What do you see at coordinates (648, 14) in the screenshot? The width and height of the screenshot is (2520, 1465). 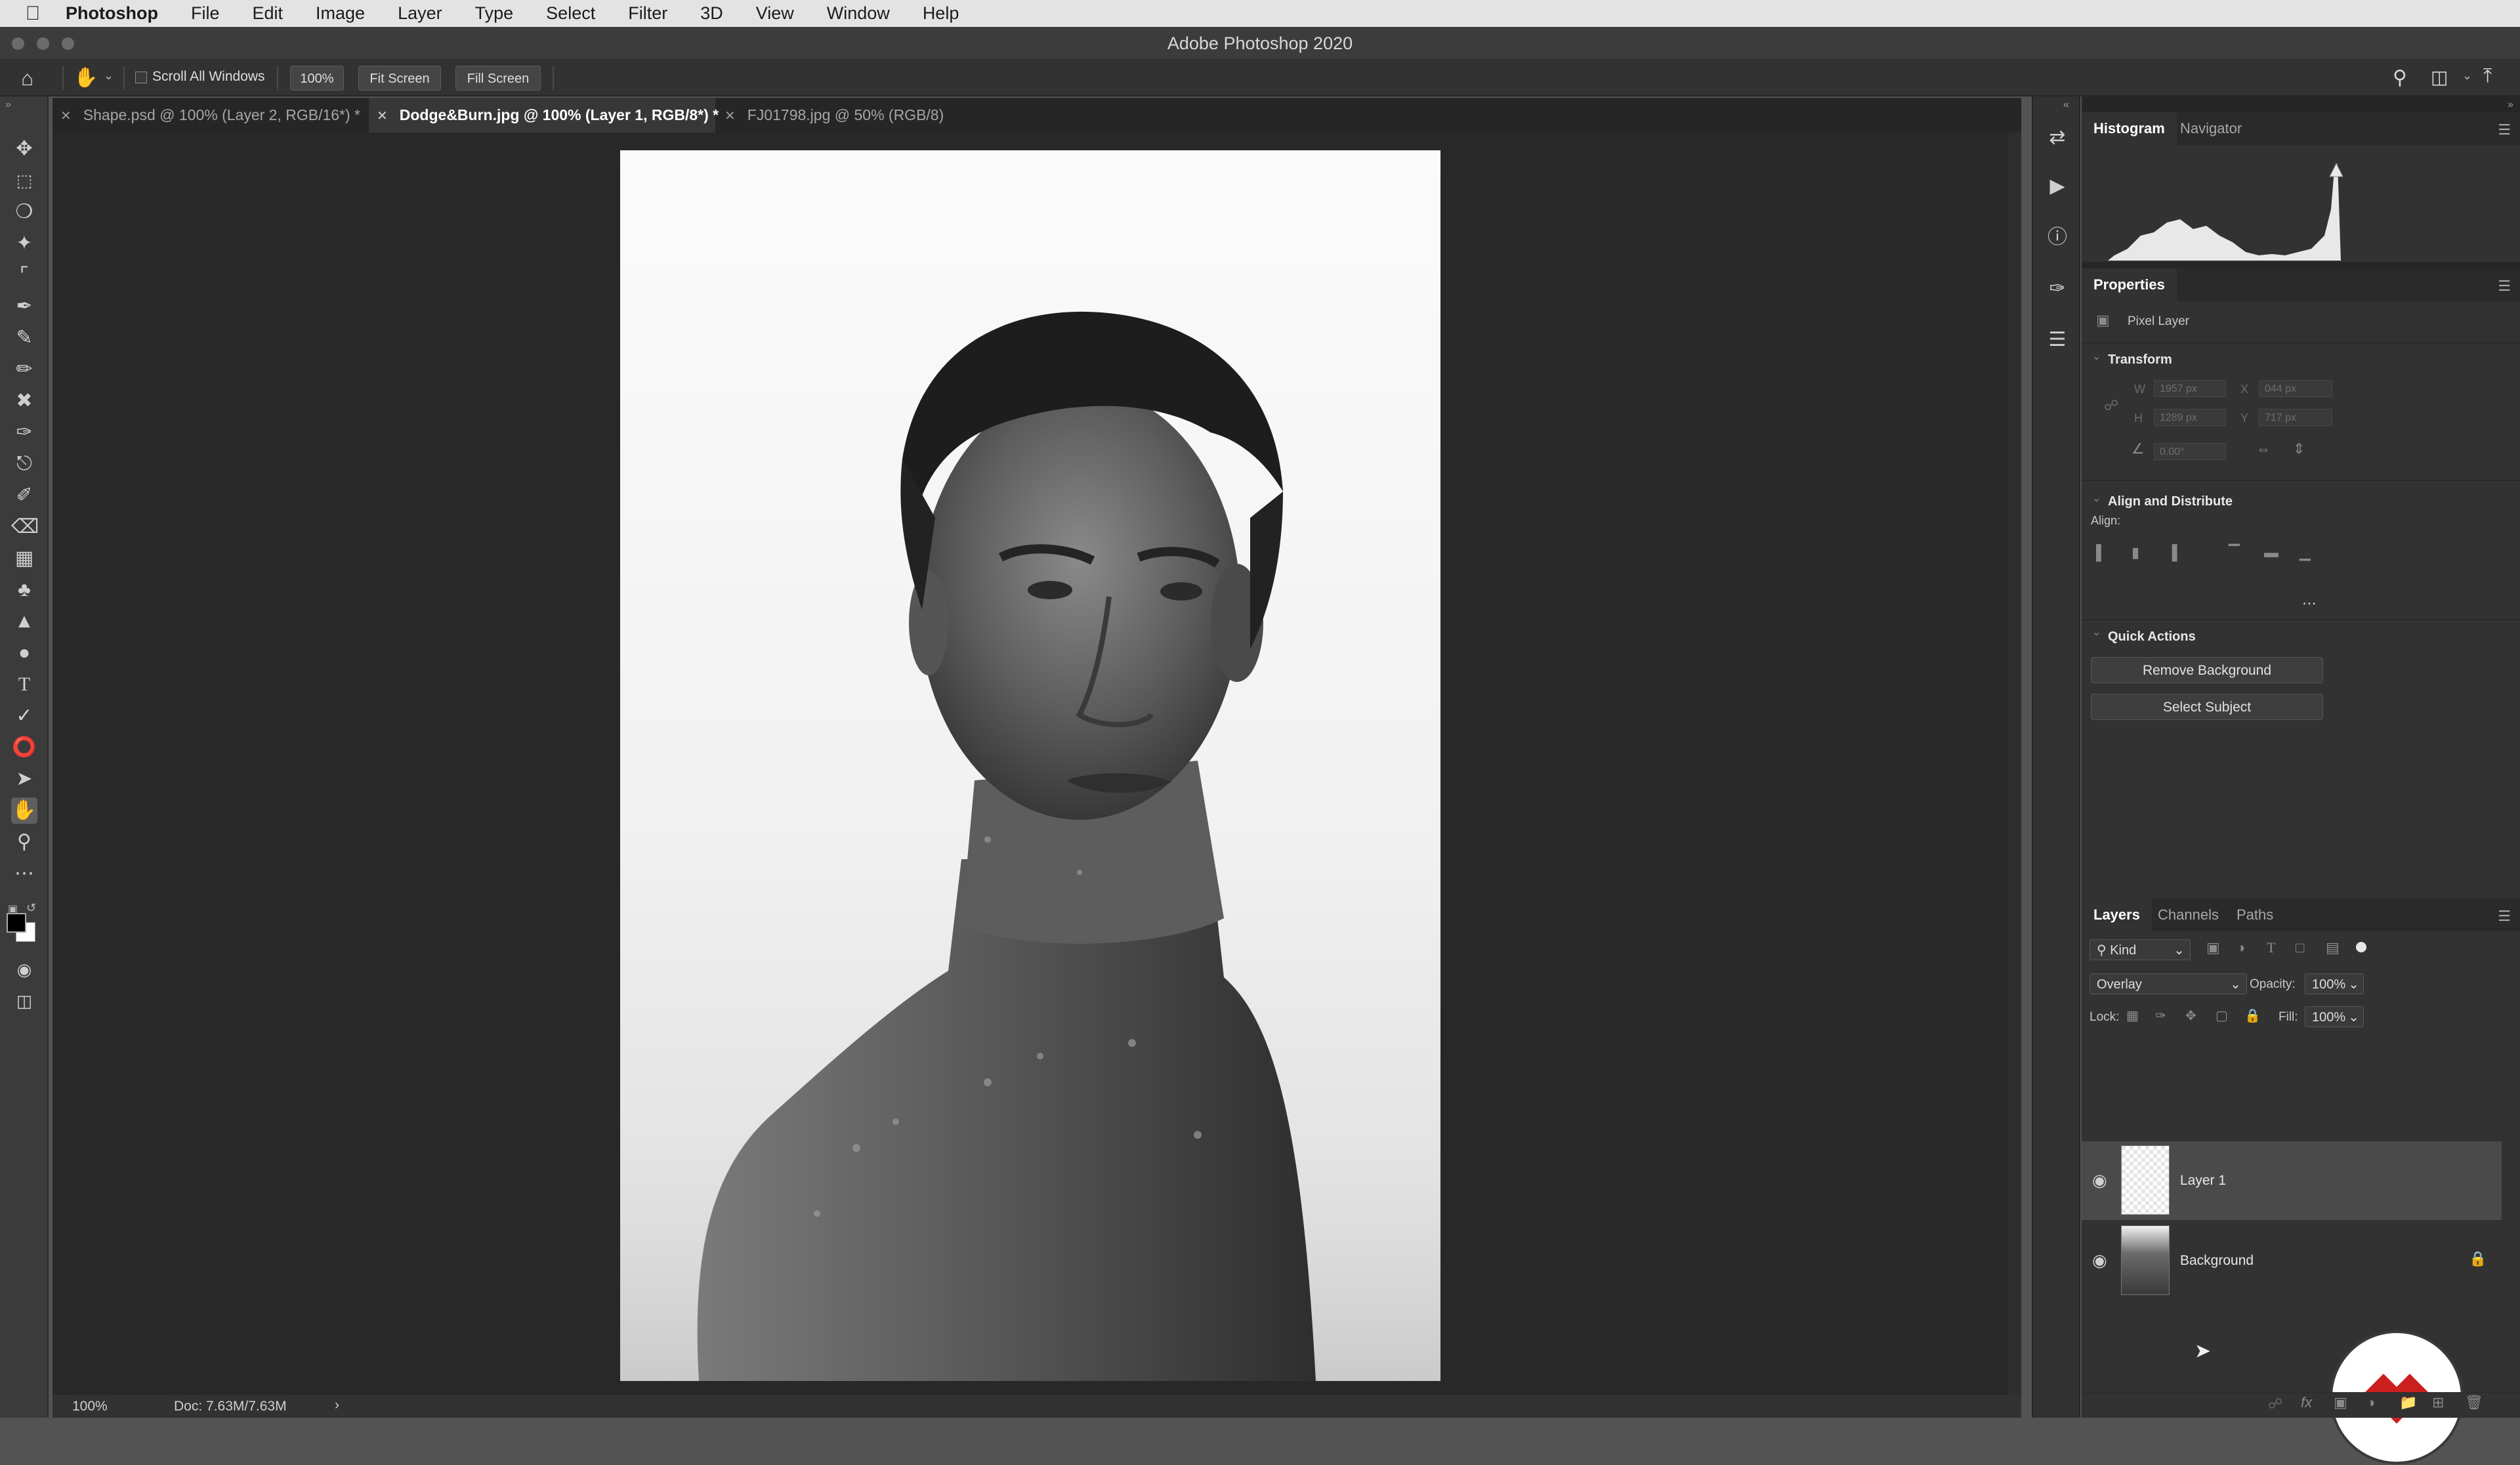 I see `menu-filter: Filter` at bounding box center [648, 14].